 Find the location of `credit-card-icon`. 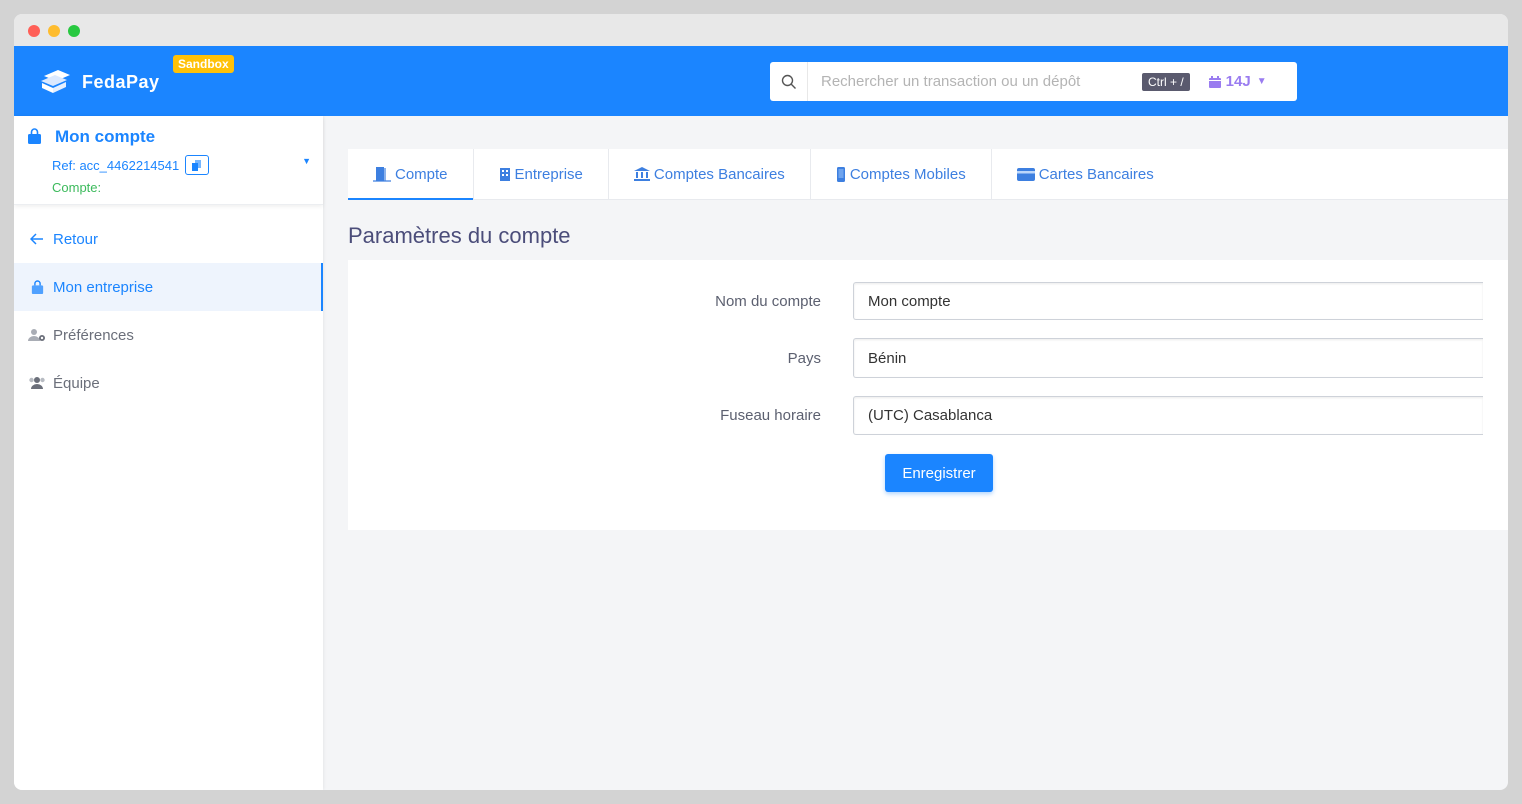

credit-card-icon is located at coordinates (1025, 174).